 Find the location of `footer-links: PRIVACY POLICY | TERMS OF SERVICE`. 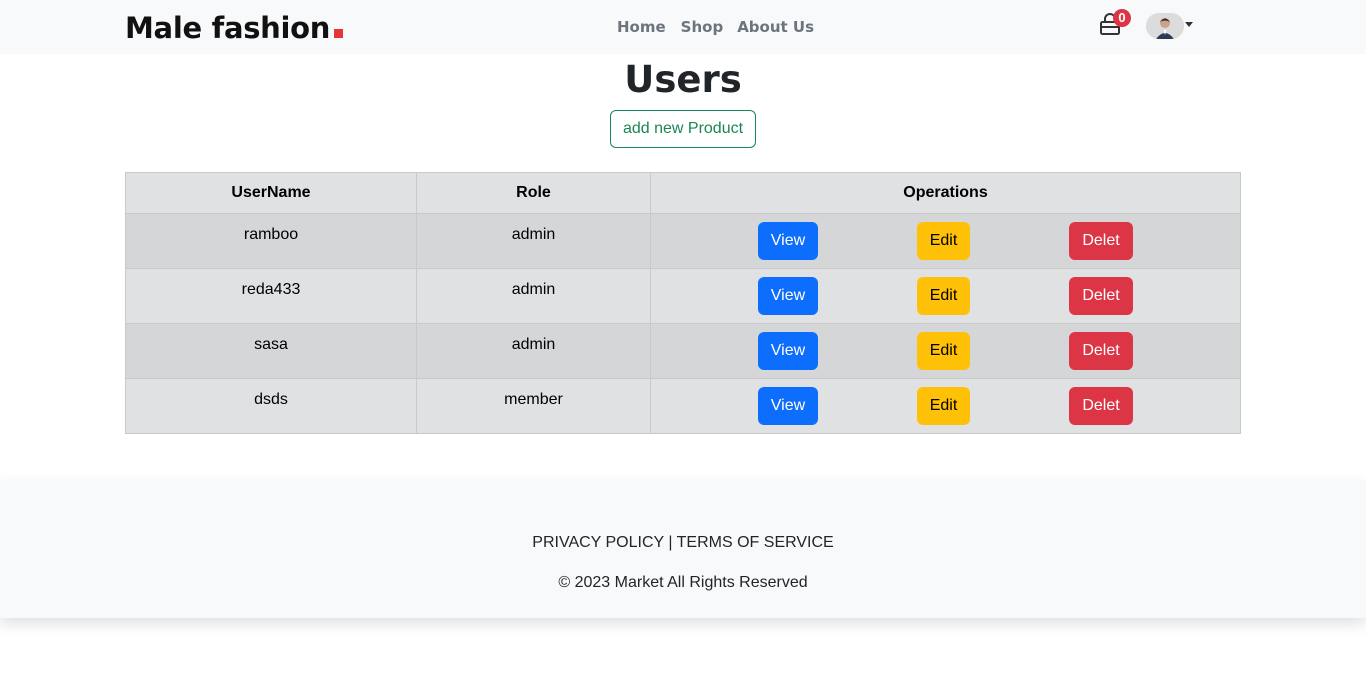

footer-links: PRIVACY POLICY | TERMS OF SERVICE is located at coordinates (683, 543).